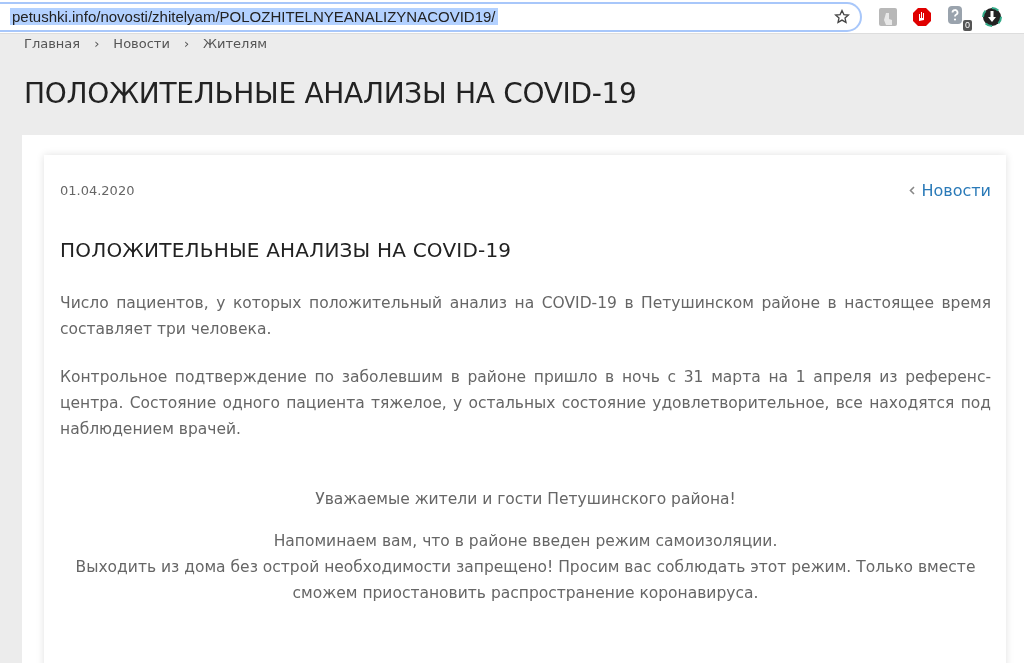 This screenshot has width=1024, height=663. What do you see at coordinates (922, 16) in the screenshot?
I see `stop-hand-icon` at bounding box center [922, 16].